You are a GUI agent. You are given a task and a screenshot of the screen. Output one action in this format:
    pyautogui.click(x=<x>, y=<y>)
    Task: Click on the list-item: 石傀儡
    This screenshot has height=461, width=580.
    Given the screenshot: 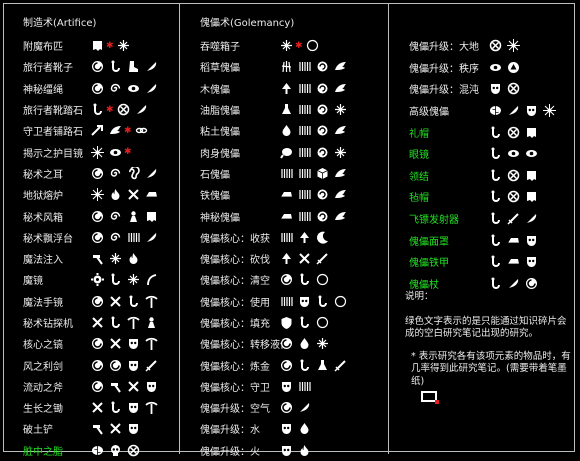 What is the action you would take?
    pyautogui.click(x=283, y=173)
    